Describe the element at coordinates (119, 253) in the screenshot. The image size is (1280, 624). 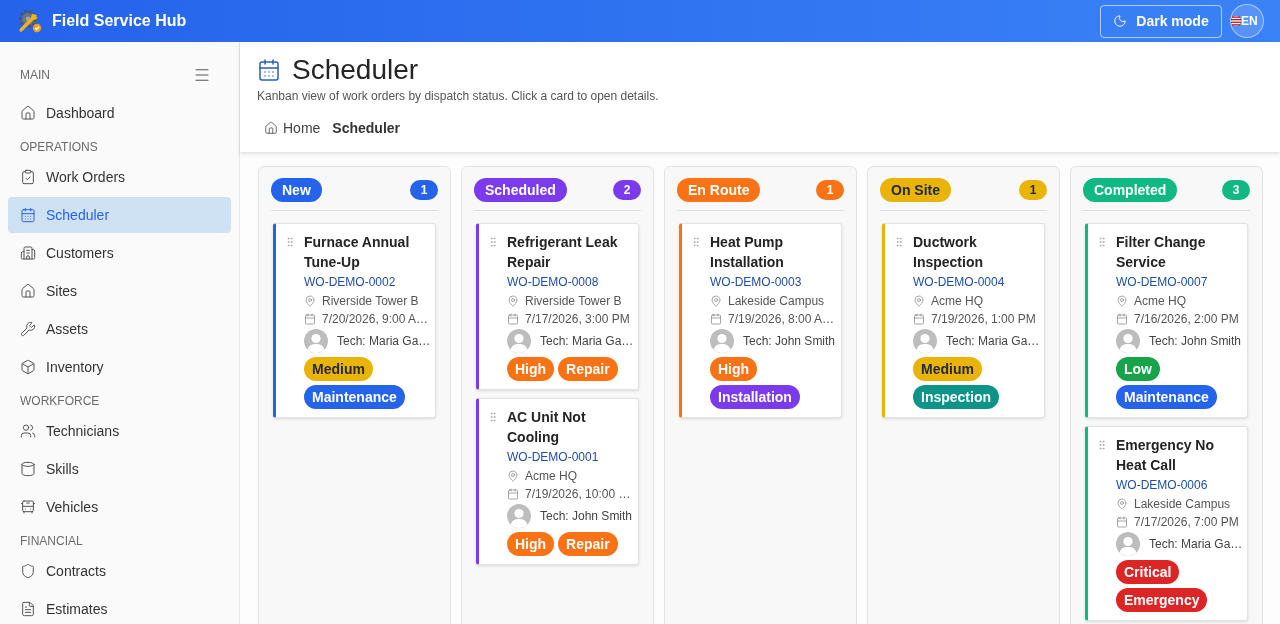
I see `sidebar-item: Customers` at that location.